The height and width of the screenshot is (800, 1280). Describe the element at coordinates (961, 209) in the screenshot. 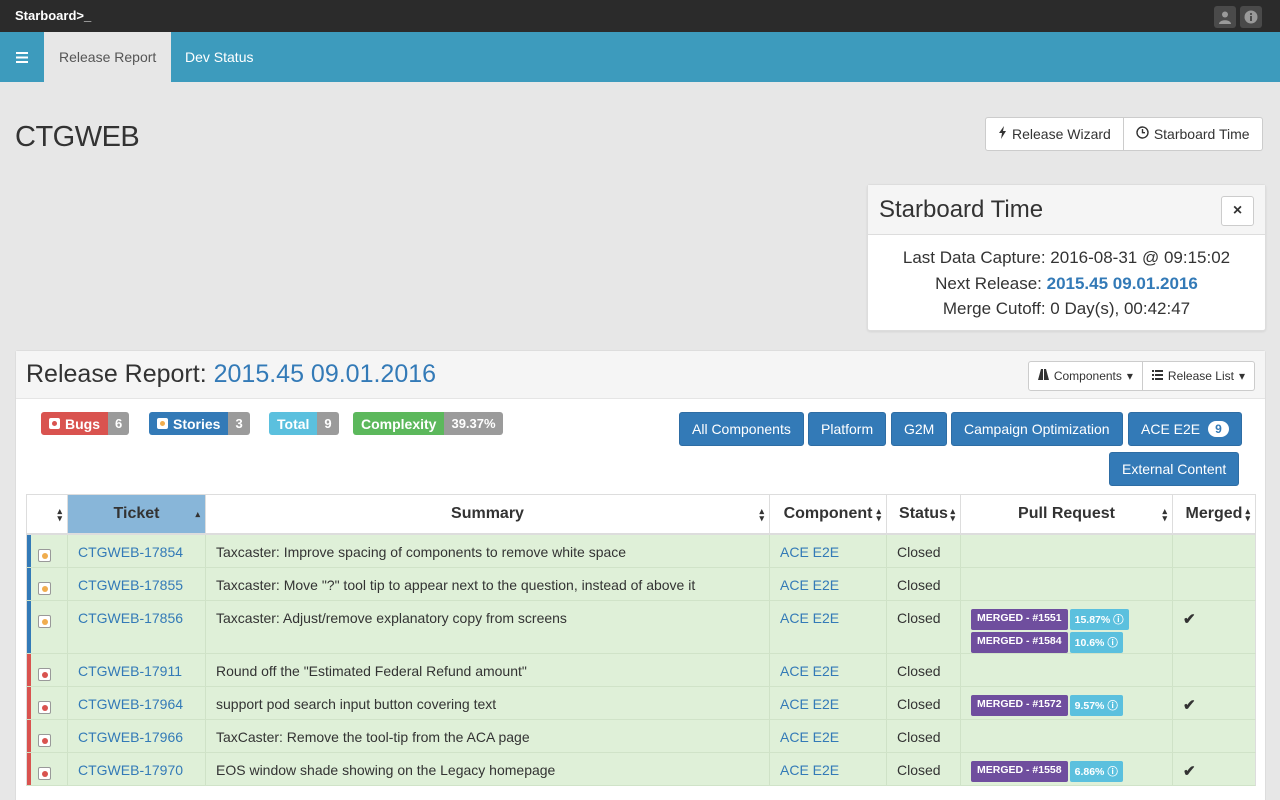

I see `panel-title: Starboard Time` at that location.